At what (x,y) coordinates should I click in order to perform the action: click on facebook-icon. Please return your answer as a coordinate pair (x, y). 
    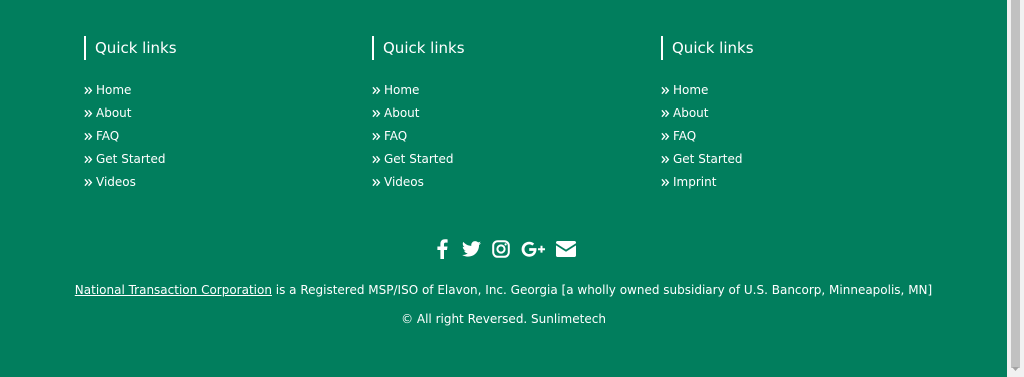
    Looking at the image, I should click on (443, 249).